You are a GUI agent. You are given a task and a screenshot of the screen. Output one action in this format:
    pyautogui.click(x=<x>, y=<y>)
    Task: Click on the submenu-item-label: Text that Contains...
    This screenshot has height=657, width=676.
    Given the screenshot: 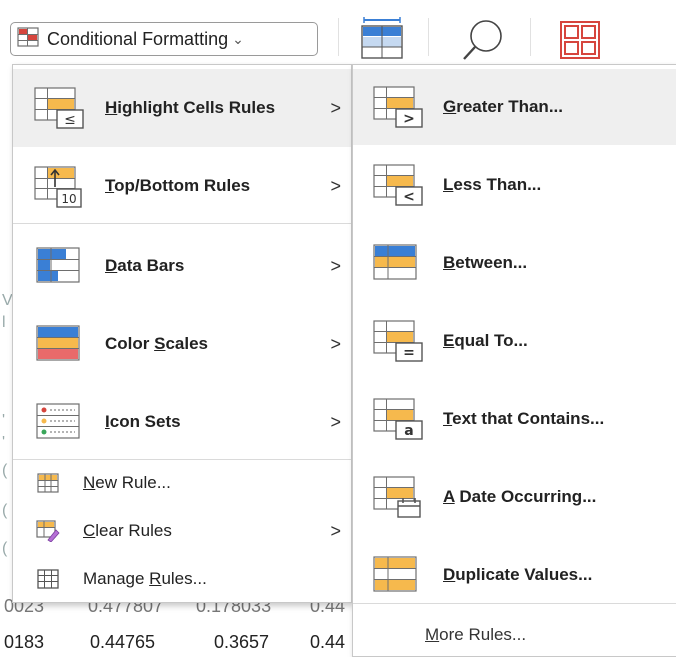 What is the action you would take?
    pyautogui.click(x=524, y=418)
    